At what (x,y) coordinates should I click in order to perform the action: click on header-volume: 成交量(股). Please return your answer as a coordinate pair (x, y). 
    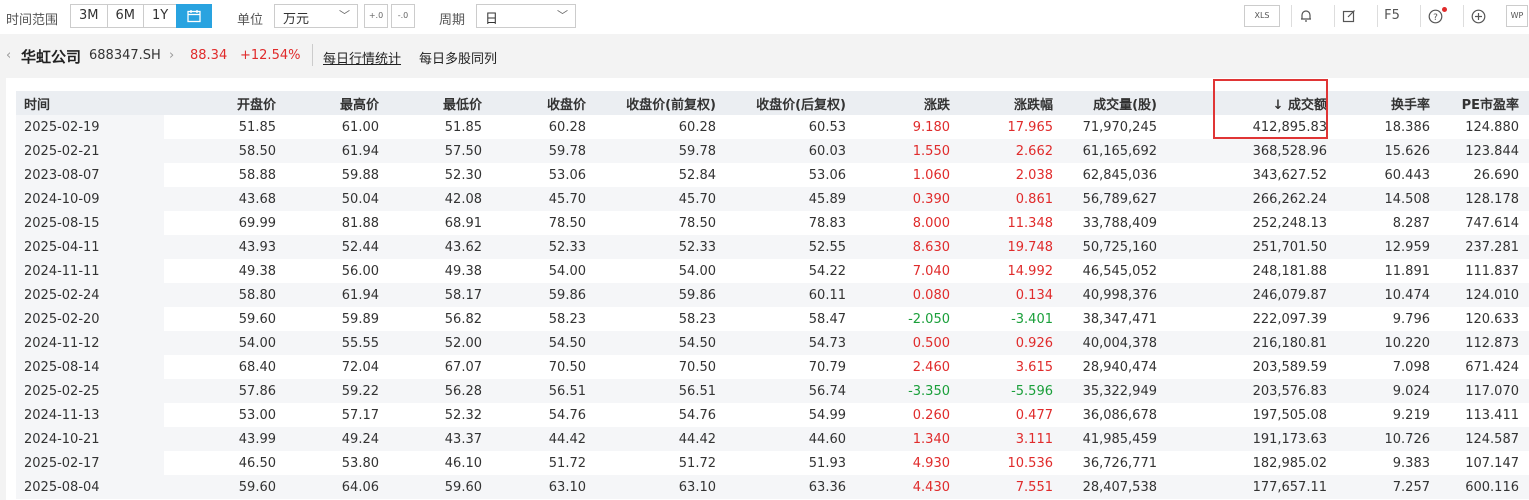
    Looking at the image, I should click on (1115, 103).